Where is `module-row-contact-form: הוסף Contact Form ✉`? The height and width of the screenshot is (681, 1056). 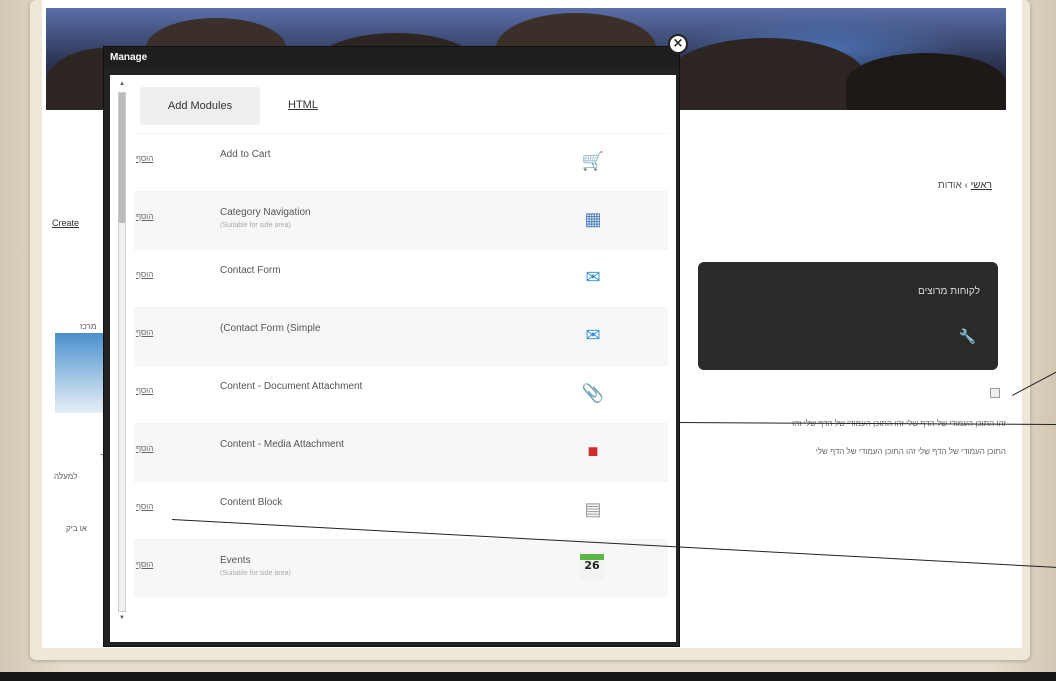
module-row-contact-form: הוסף Contact Form ✉ is located at coordinates (401, 278).